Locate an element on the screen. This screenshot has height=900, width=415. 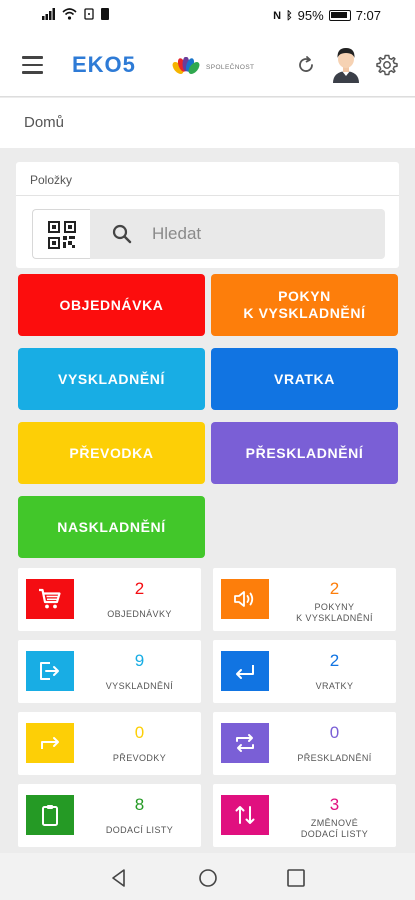
sim-icon is located at coordinates (105, 14).